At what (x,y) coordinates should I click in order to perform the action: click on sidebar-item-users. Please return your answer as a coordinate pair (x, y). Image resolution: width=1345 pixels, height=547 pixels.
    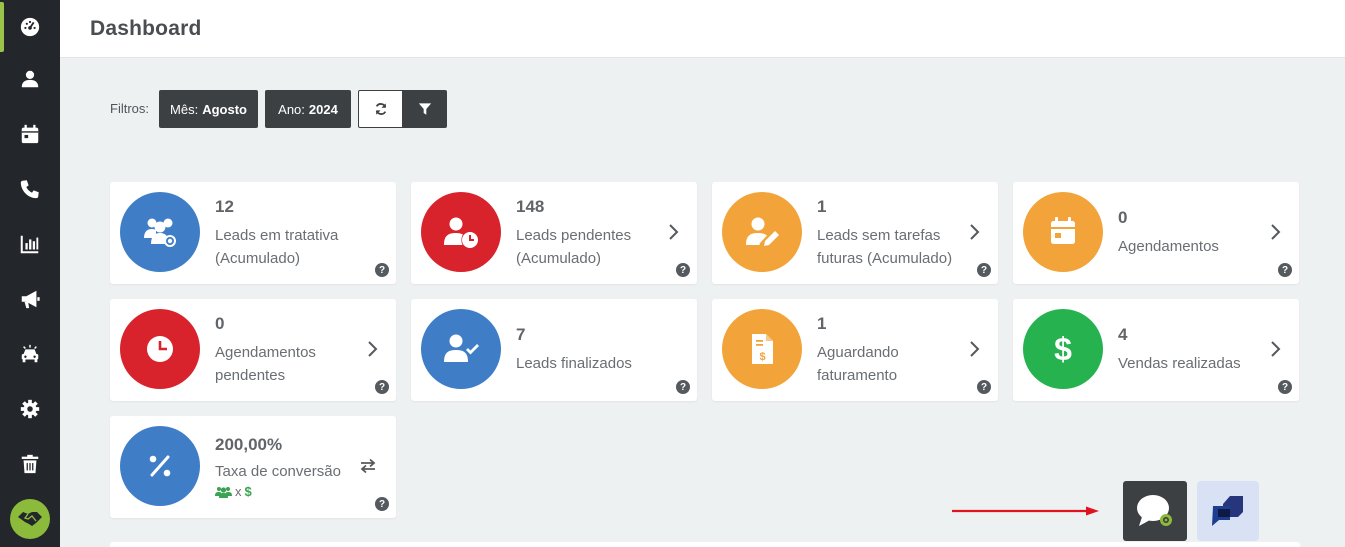
    Looking at the image, I should click on (30, 79).